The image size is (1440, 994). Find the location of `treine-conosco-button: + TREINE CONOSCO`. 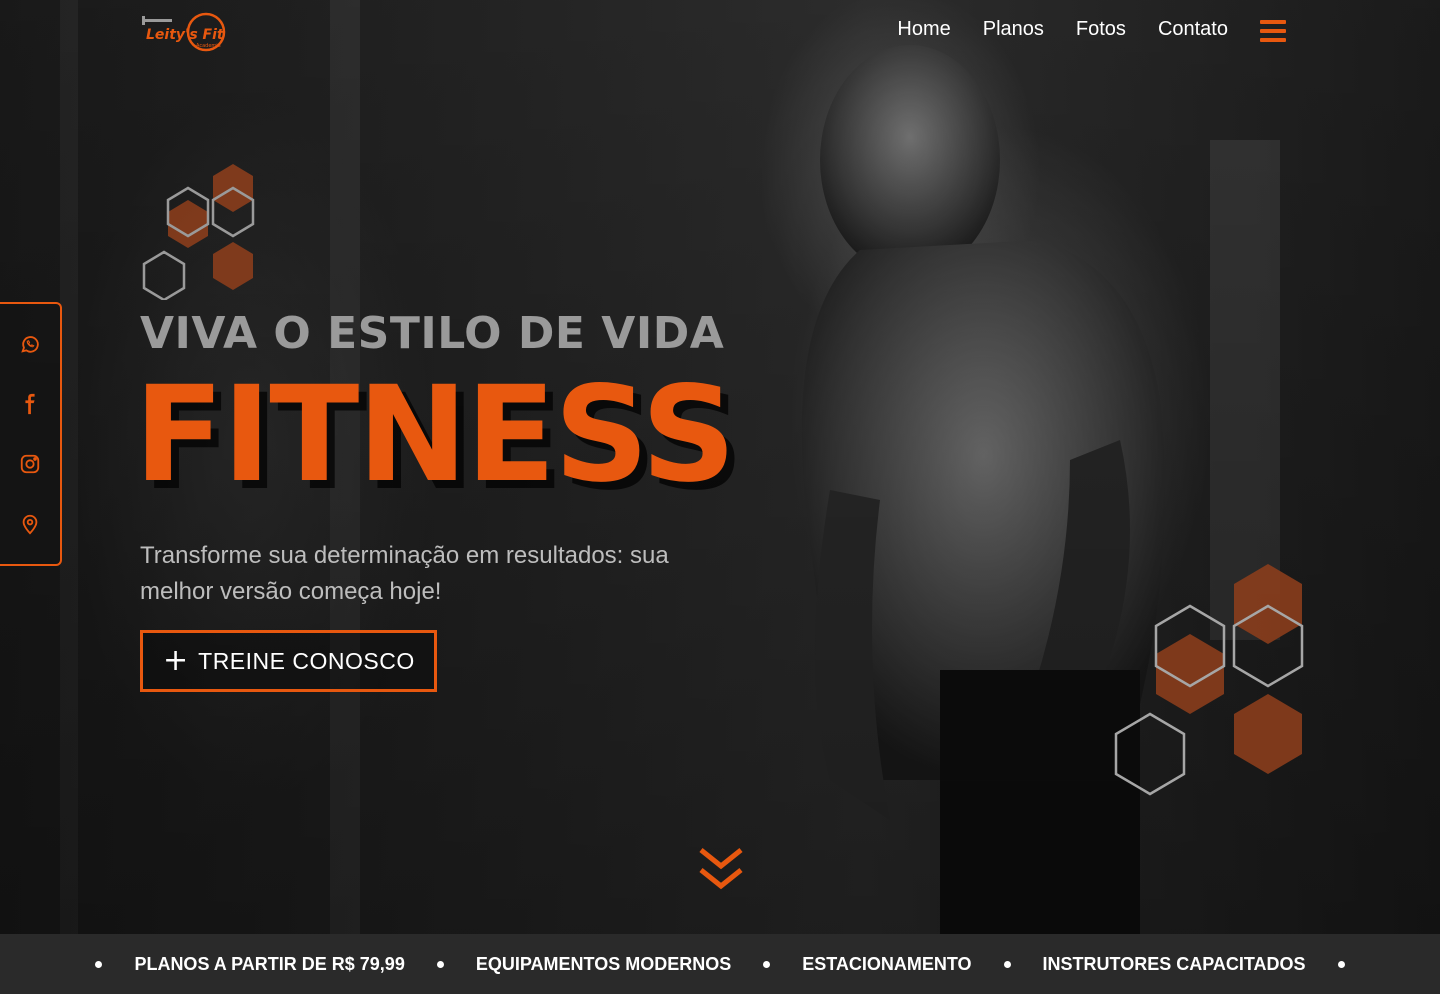

treine-conosco-button: + TREINE CONOSCO is located at coordinates (288, 661).